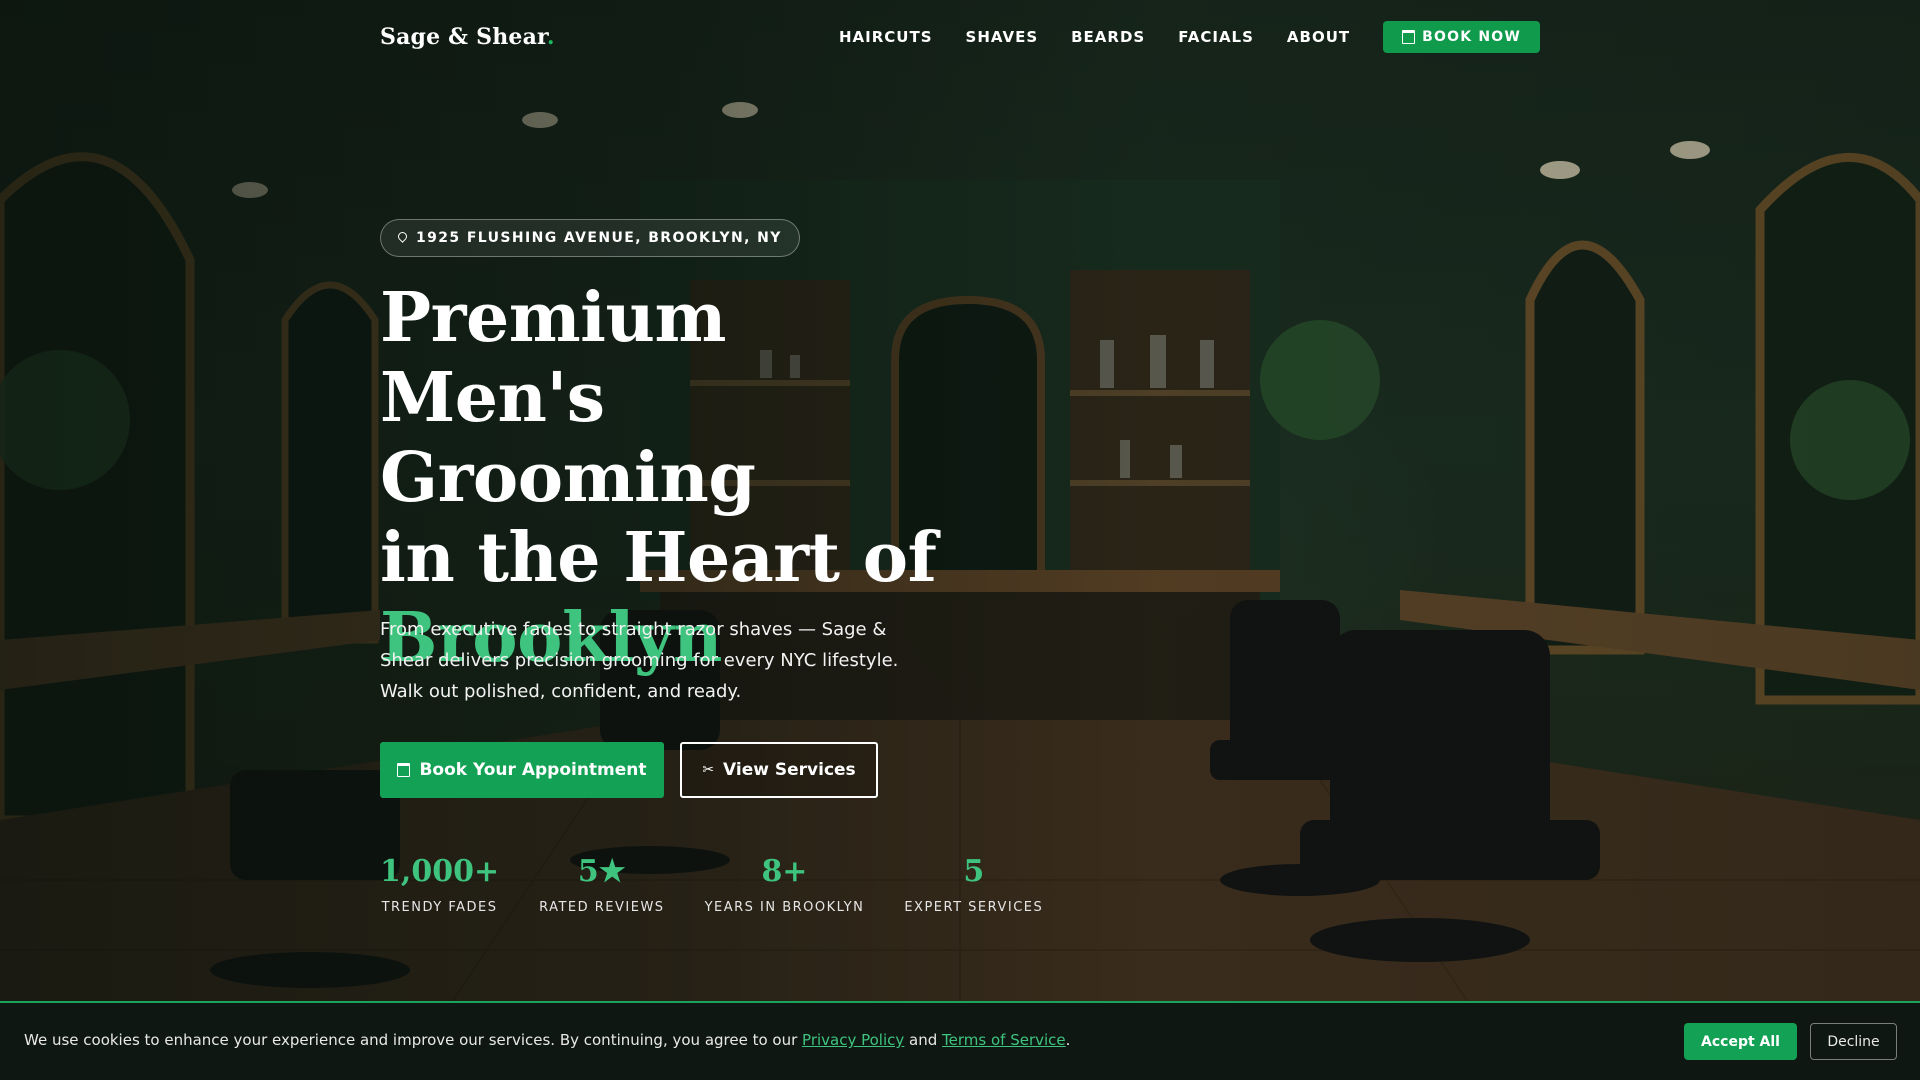 This screenshot has width=1920, height=1080. What do you see at coordinates (784, 907) in the screenshot?
I see `stat-label: YEARS IN BROOKLYN` at bounding box center [784, 907].